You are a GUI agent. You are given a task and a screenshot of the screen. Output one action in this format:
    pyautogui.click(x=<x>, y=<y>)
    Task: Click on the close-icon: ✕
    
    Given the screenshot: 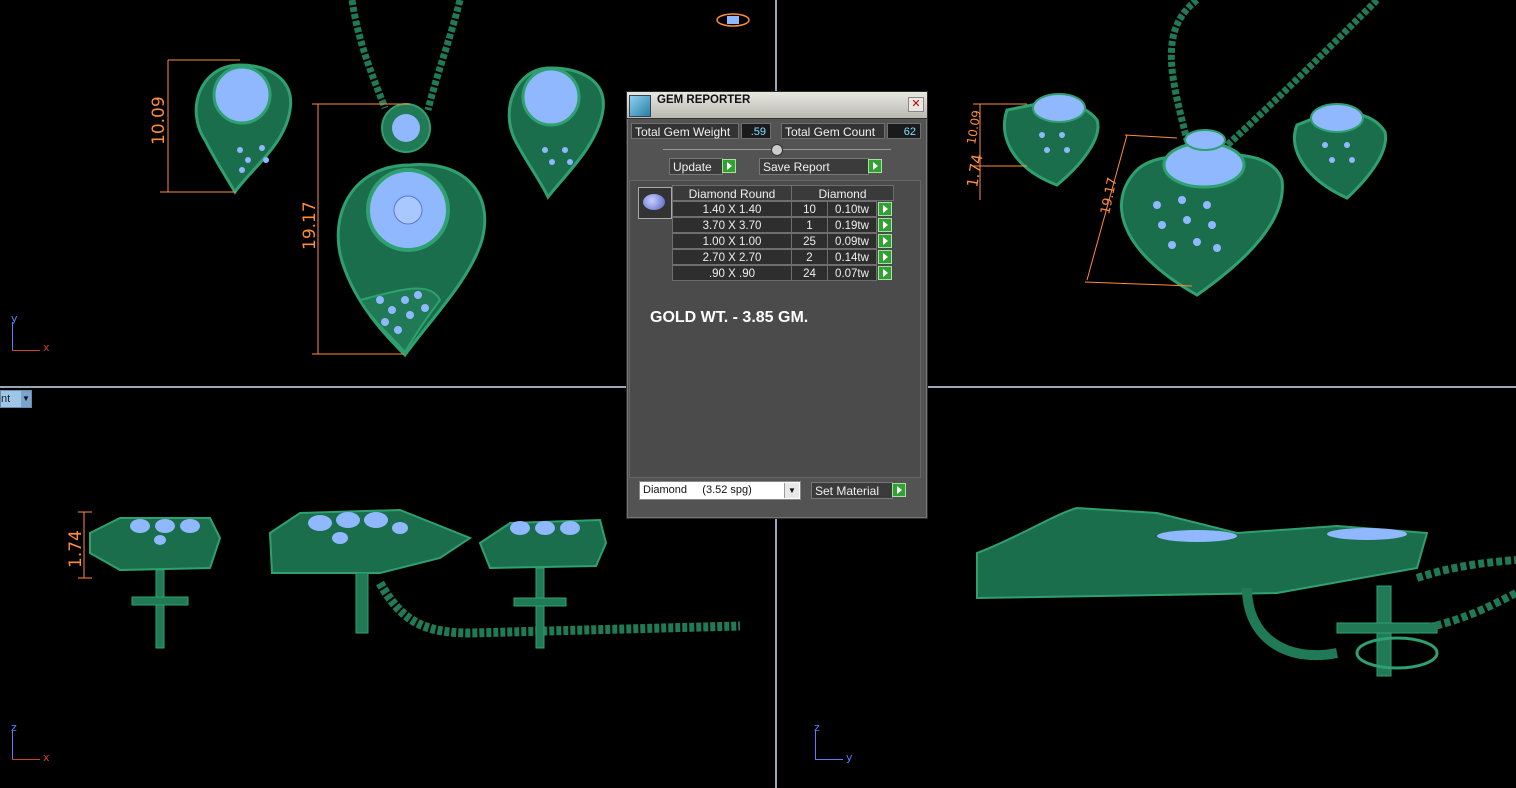 What is the action you would take?
    pyautogui.click(x=916, y=104)
    